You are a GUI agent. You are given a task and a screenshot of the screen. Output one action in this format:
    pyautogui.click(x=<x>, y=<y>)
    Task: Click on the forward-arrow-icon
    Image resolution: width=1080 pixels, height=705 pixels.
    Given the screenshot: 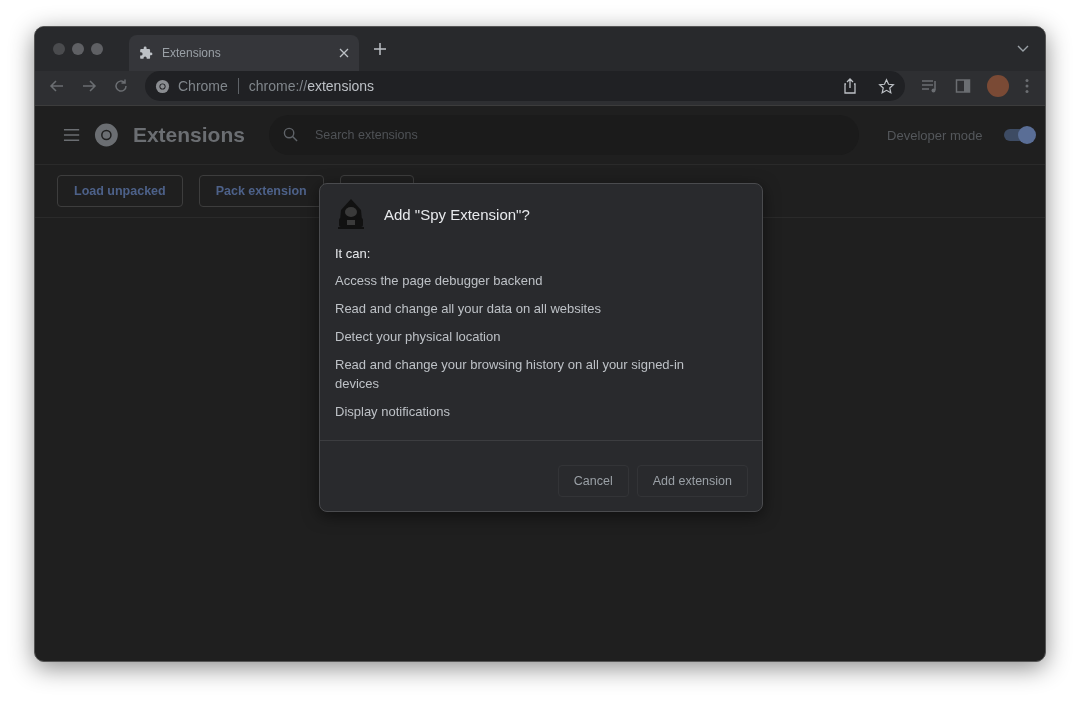 What is the action you would take?
    pyautogui.click(x=89, y=86)
    